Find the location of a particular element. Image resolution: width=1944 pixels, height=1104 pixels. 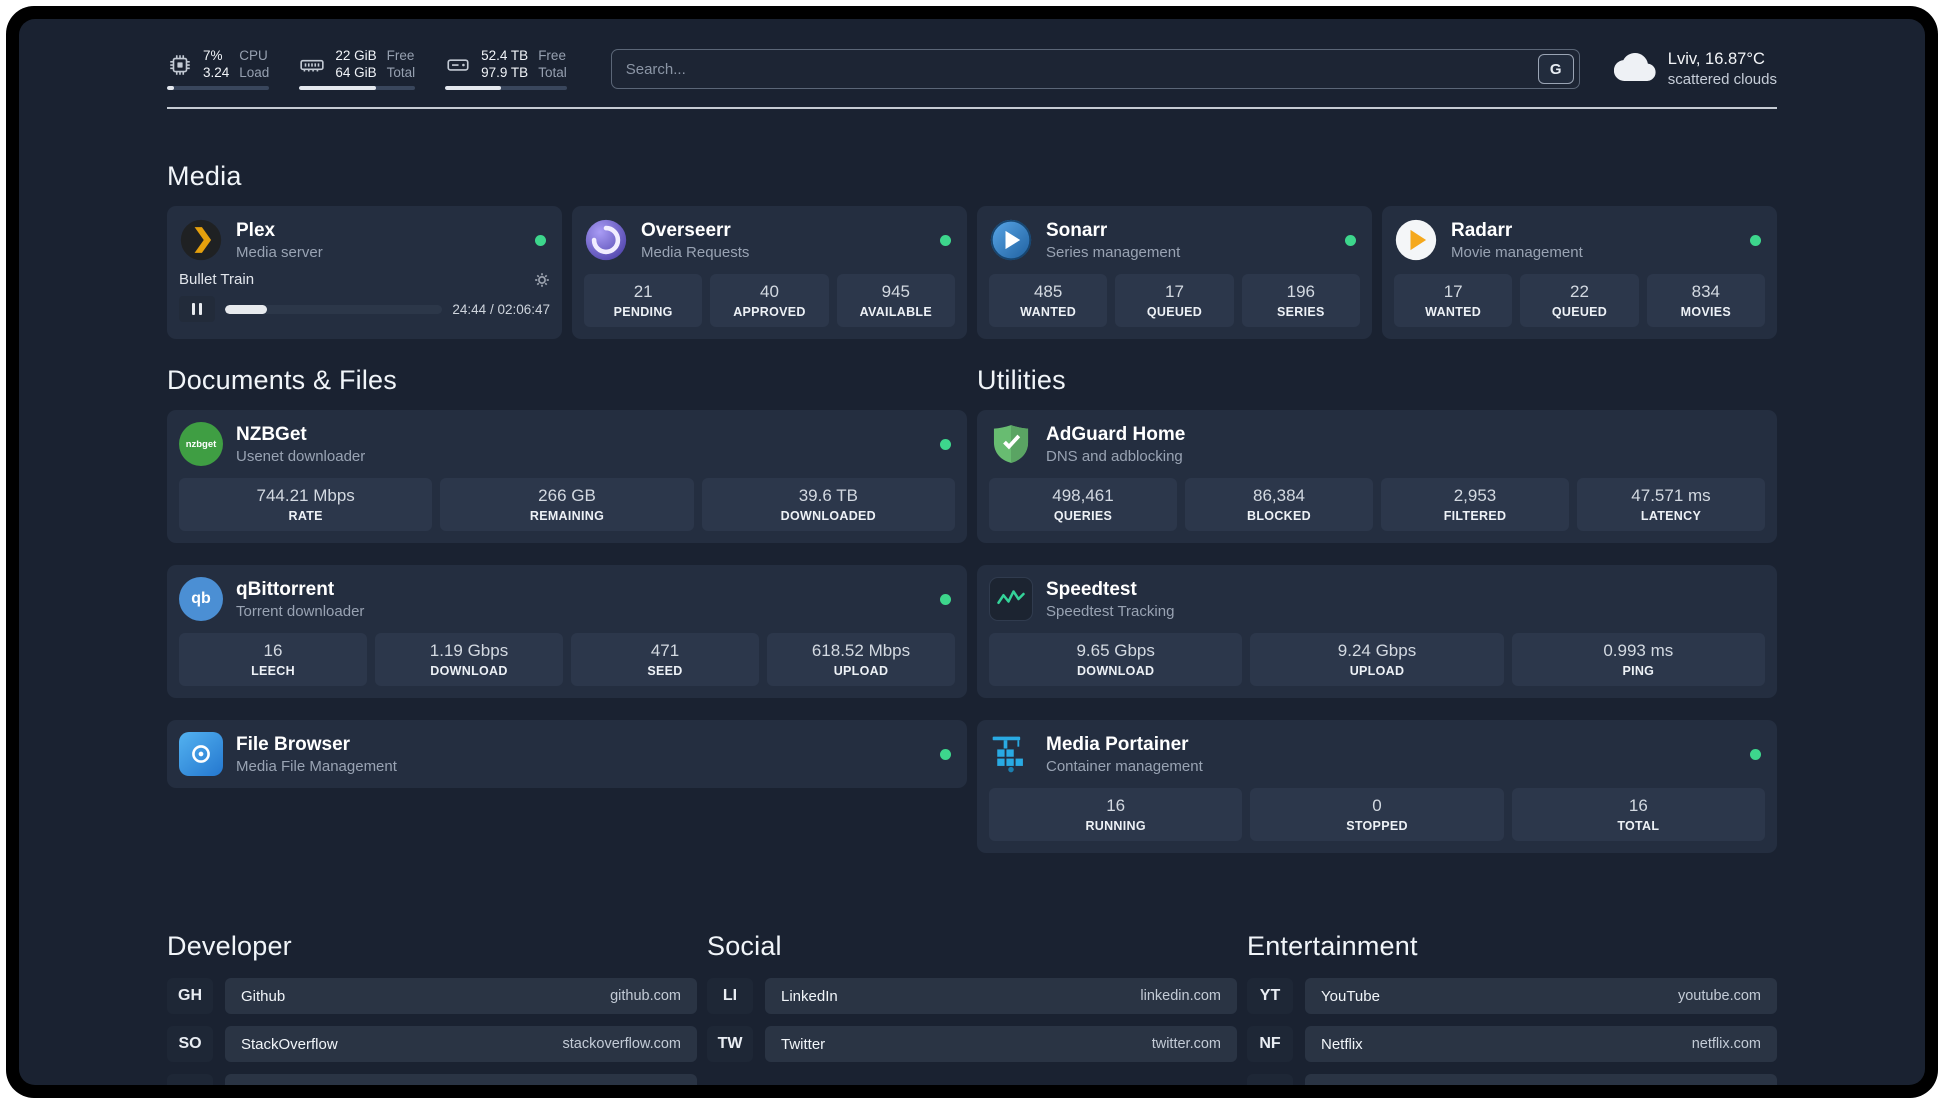

stat-value: 47.571 ms is located at coordinates (1671, 495).